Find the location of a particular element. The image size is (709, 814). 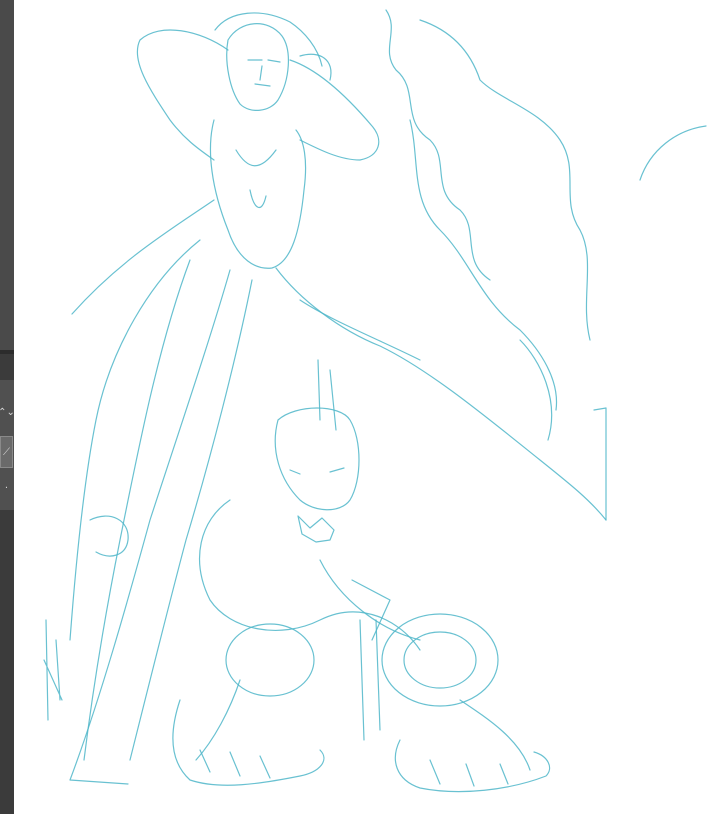

left-tool-strip: ⌃⌄ ⟋ · is located at coordinates (7, 407).